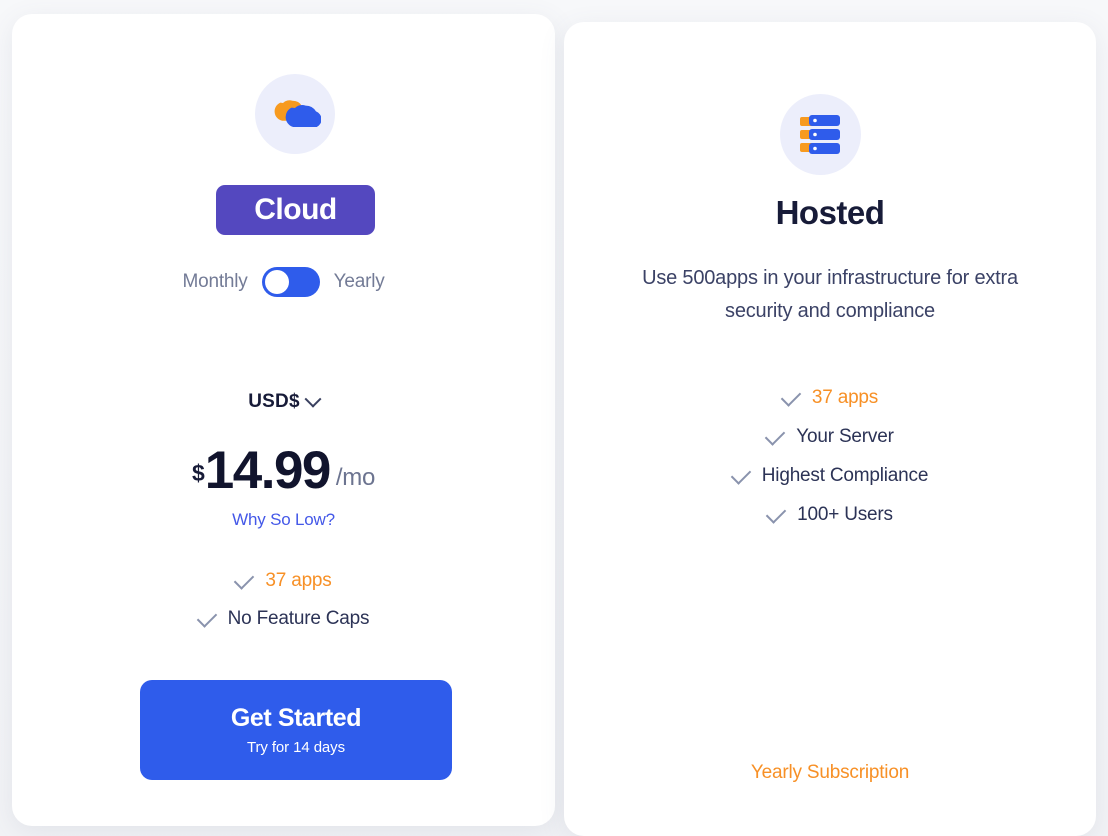 This screenshot has height=836, width=1108. Describe the element at coordinates (283, 520) in the screenshot. I see `why-so-low-link: Why So Low?` at that location.